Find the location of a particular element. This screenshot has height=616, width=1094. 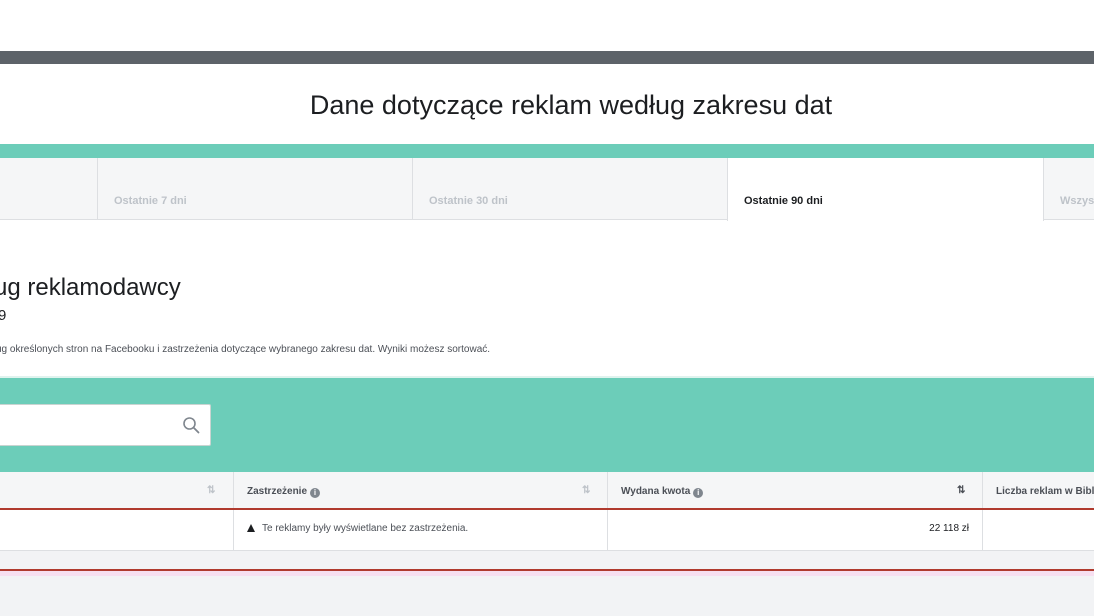

cell-amount-spent: 22 118 zł is located at coordinates (795, 530).